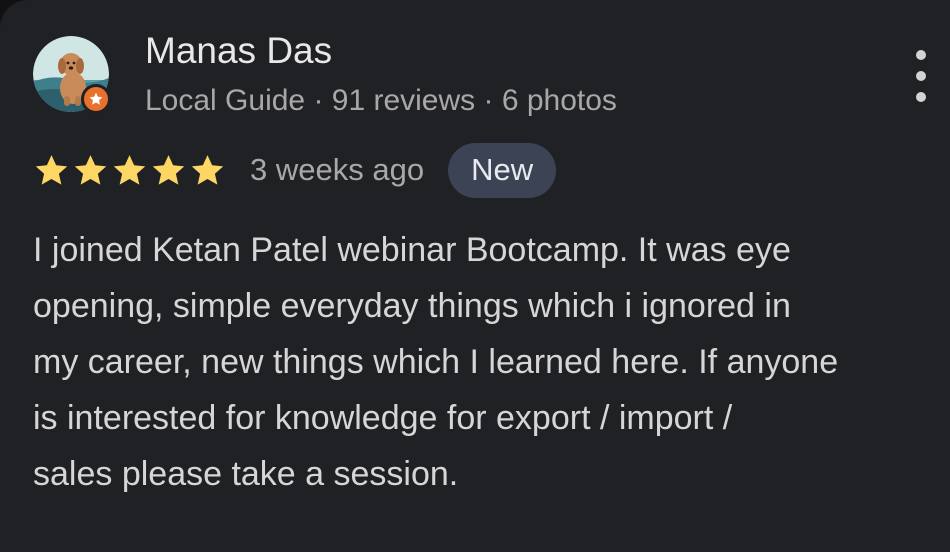  Describe the element at coordinates (502, 170) in the screenshot. I see `new-badge: New` at that location.